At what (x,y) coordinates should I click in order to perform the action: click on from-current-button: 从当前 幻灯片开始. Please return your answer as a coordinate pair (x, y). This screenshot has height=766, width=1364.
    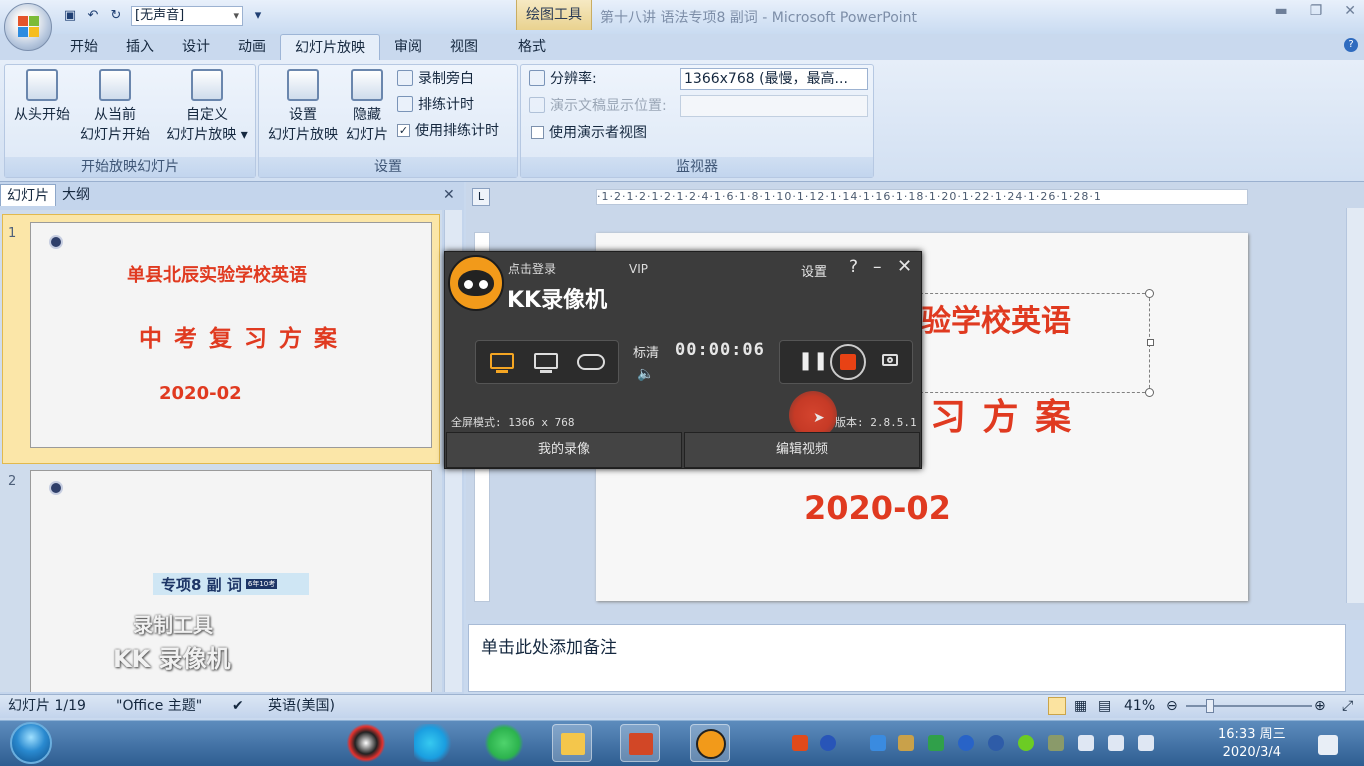
    Looking at the image, I should click on (115, 107).